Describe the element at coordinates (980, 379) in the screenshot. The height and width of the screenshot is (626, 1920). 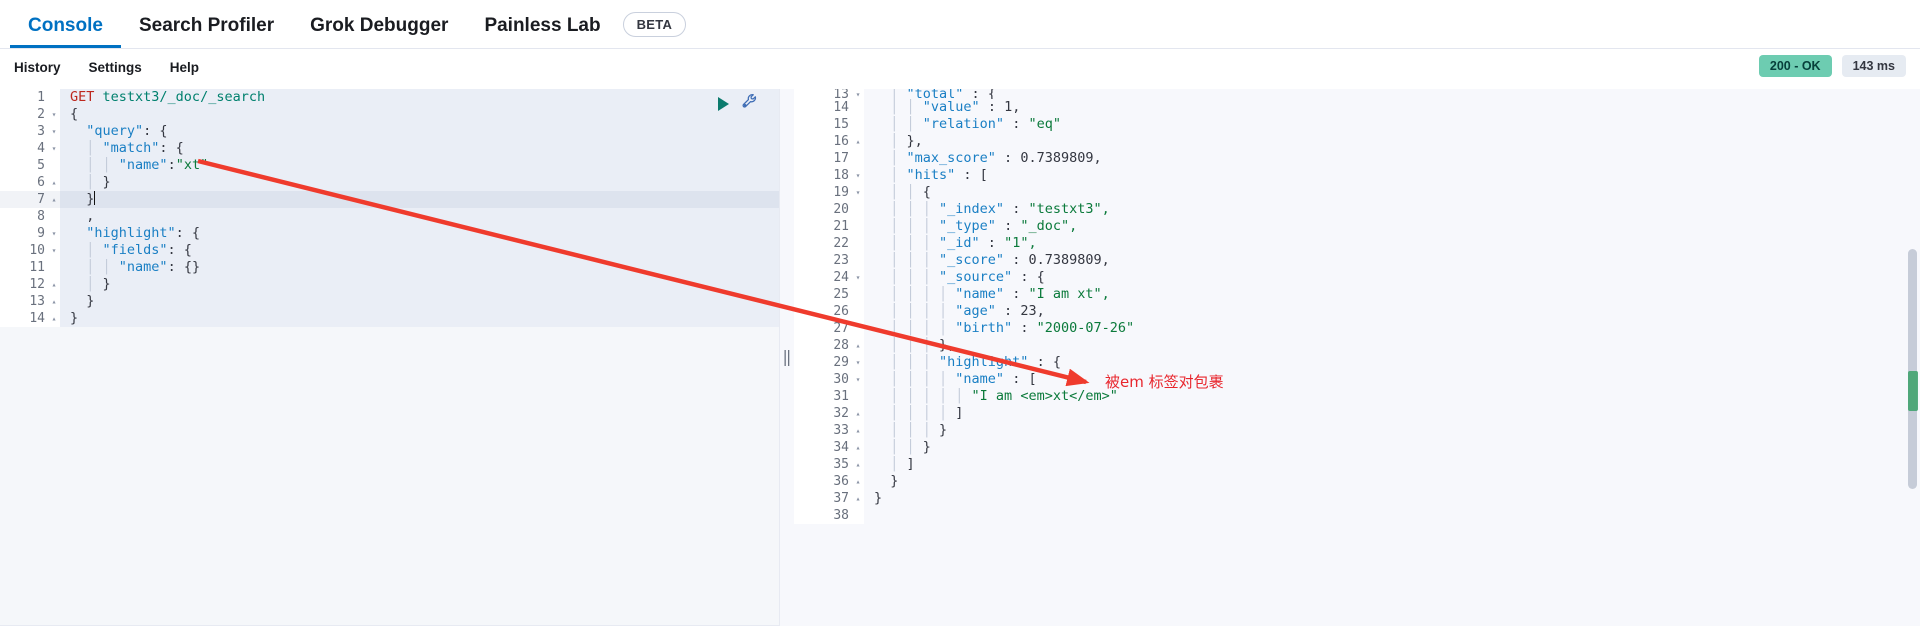
I see `token-key: "name"` at that location.